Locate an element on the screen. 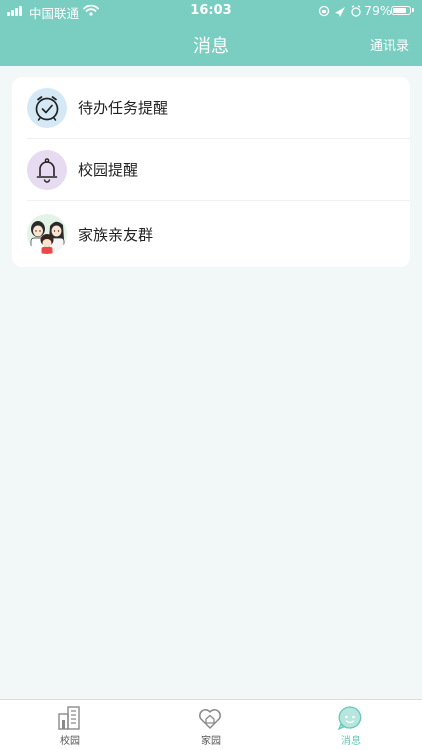  battery-icon is located at coordinates (401, 10).